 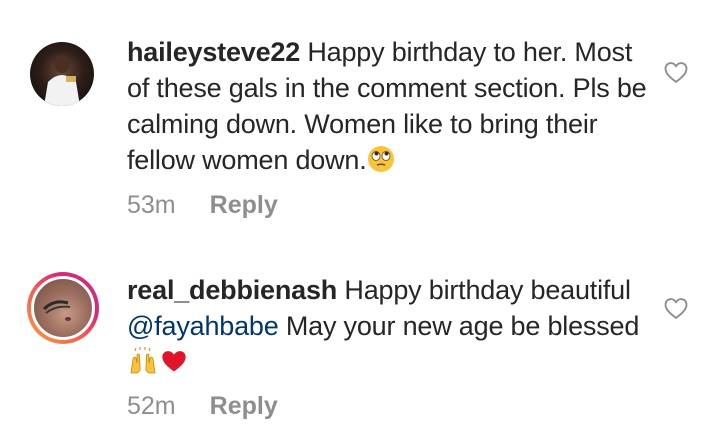 I want to click on comment-meta: 53m Reply, so click(x=202, y=205).